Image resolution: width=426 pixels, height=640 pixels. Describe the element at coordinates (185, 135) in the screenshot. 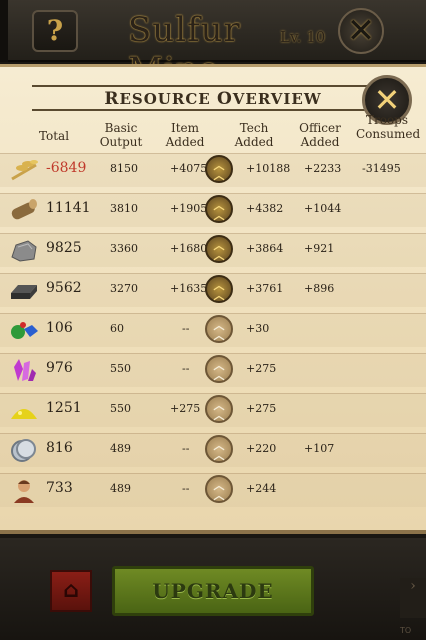

I see `col-header-item-added: Item Added` at that location.